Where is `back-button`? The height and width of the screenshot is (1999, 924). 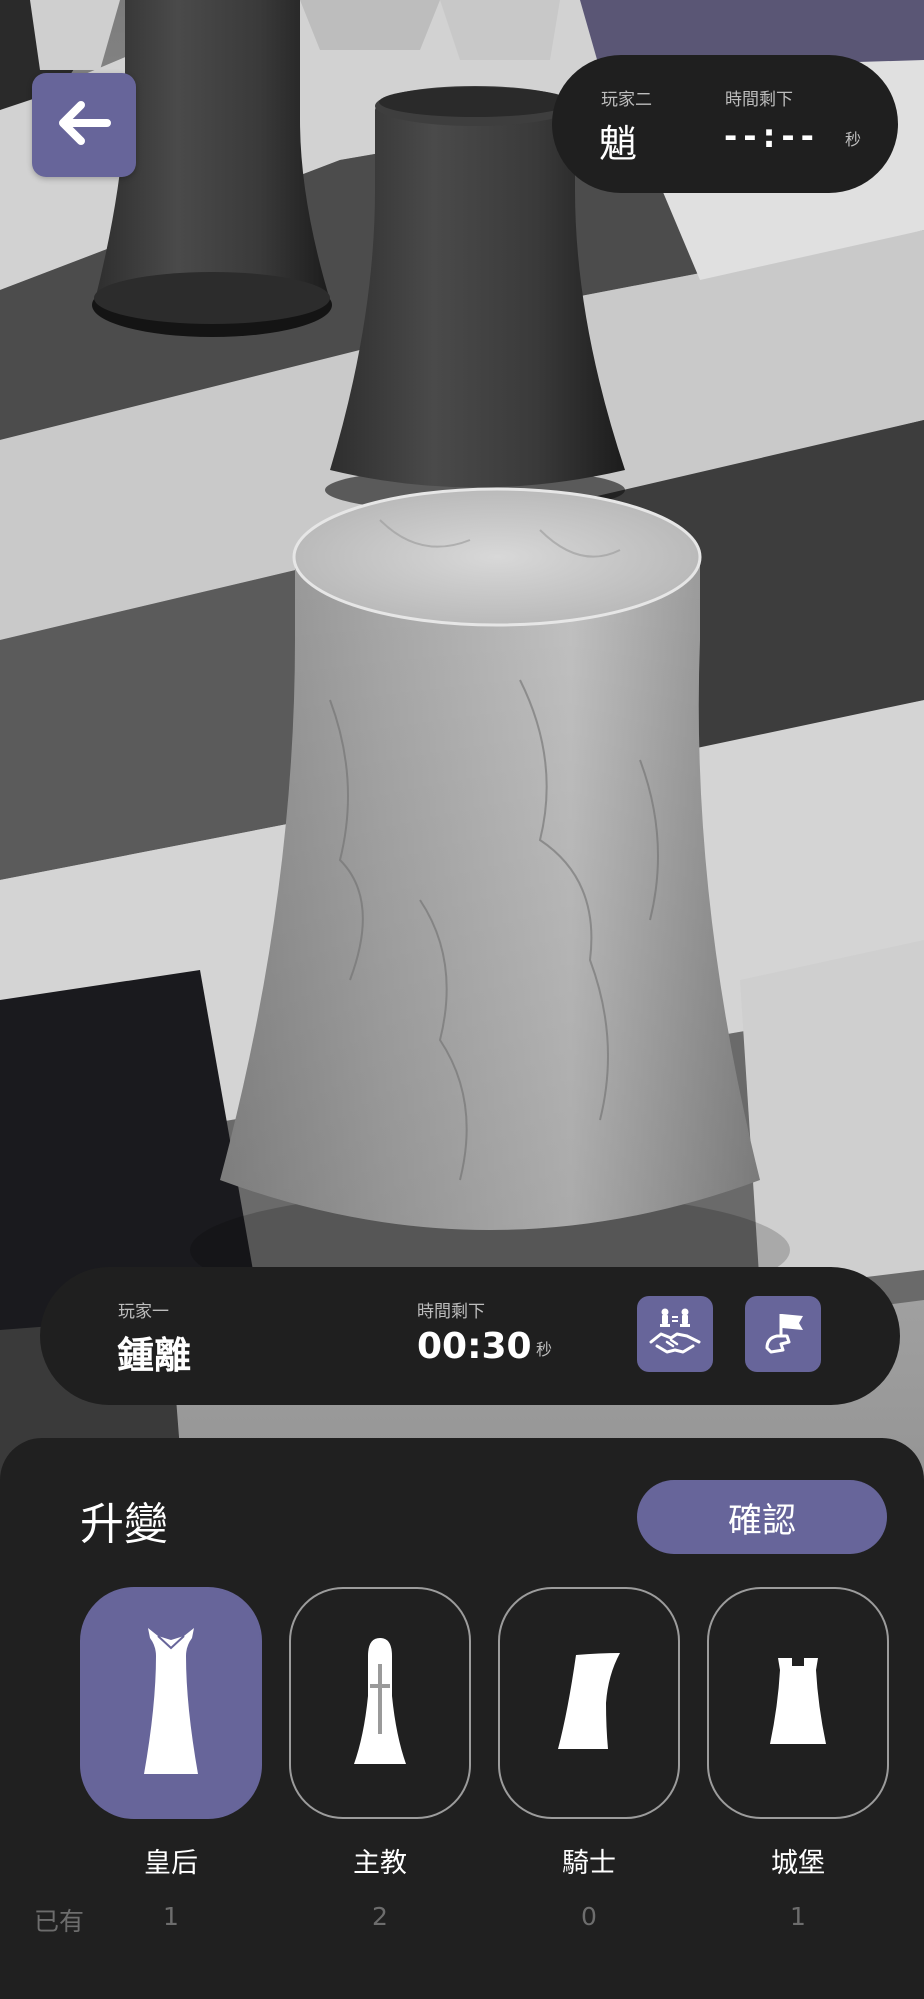 back-button is located at coordinates (84, 125).